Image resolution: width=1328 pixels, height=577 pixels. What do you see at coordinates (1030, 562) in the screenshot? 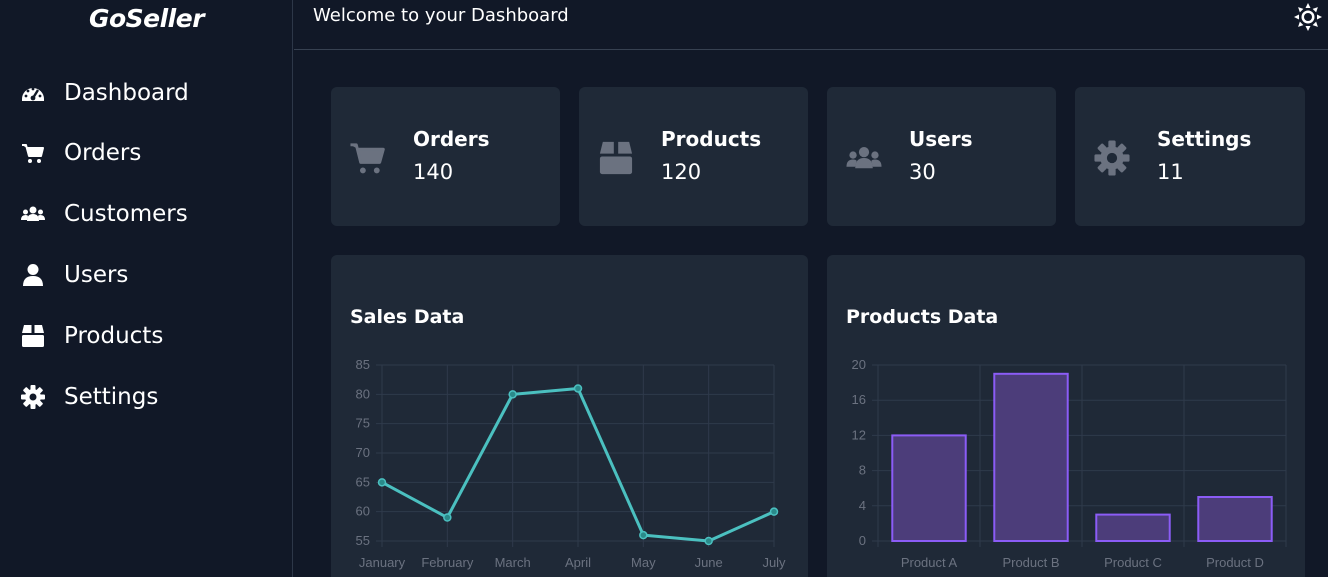
I see `x-tick-label: Product B` at bounding box center [1030, 562].